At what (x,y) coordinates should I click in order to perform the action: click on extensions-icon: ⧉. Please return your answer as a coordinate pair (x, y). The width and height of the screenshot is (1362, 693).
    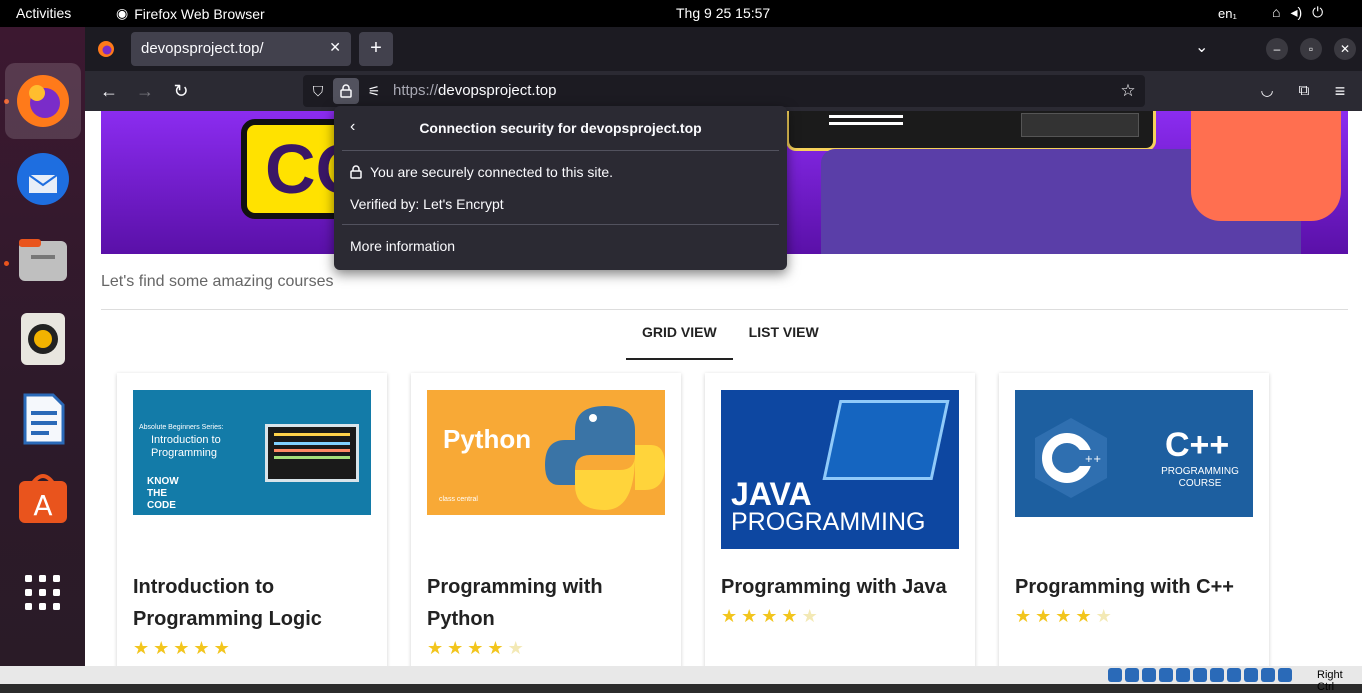
    Looking at the image, I should click on (1304, 91).